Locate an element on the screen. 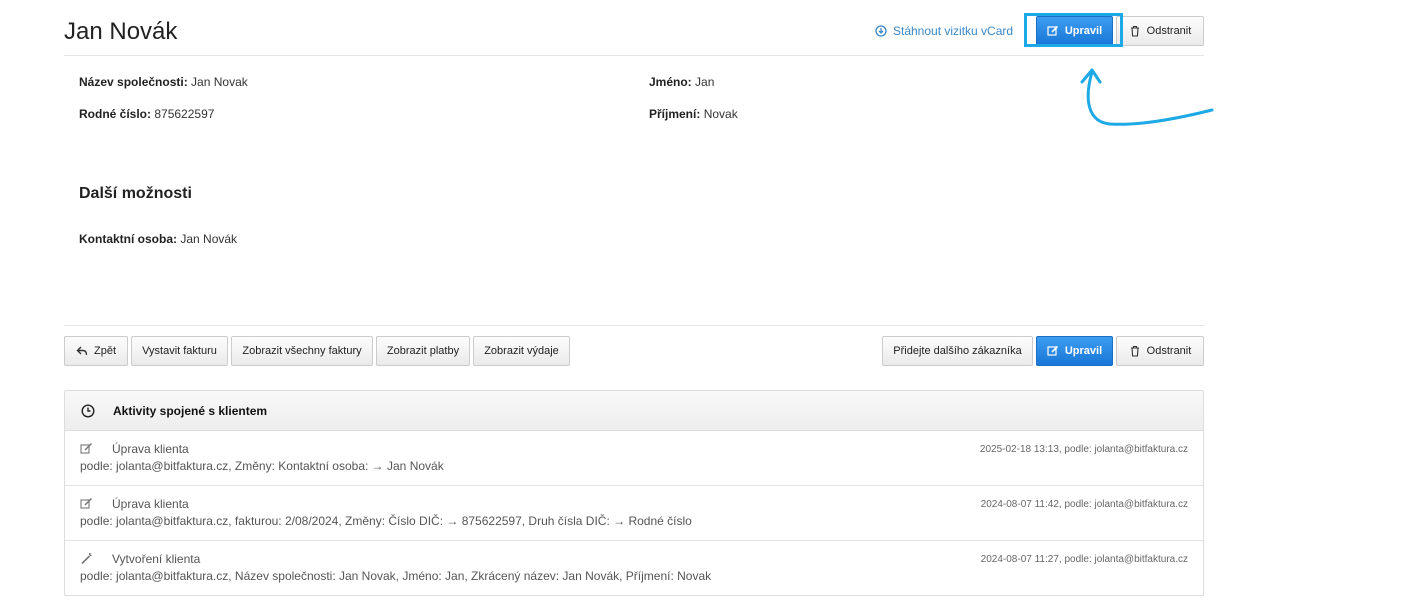 This screenshot has width=1403, height=605. last-name-label: Příjmení: is located at coordinates (675, 114).